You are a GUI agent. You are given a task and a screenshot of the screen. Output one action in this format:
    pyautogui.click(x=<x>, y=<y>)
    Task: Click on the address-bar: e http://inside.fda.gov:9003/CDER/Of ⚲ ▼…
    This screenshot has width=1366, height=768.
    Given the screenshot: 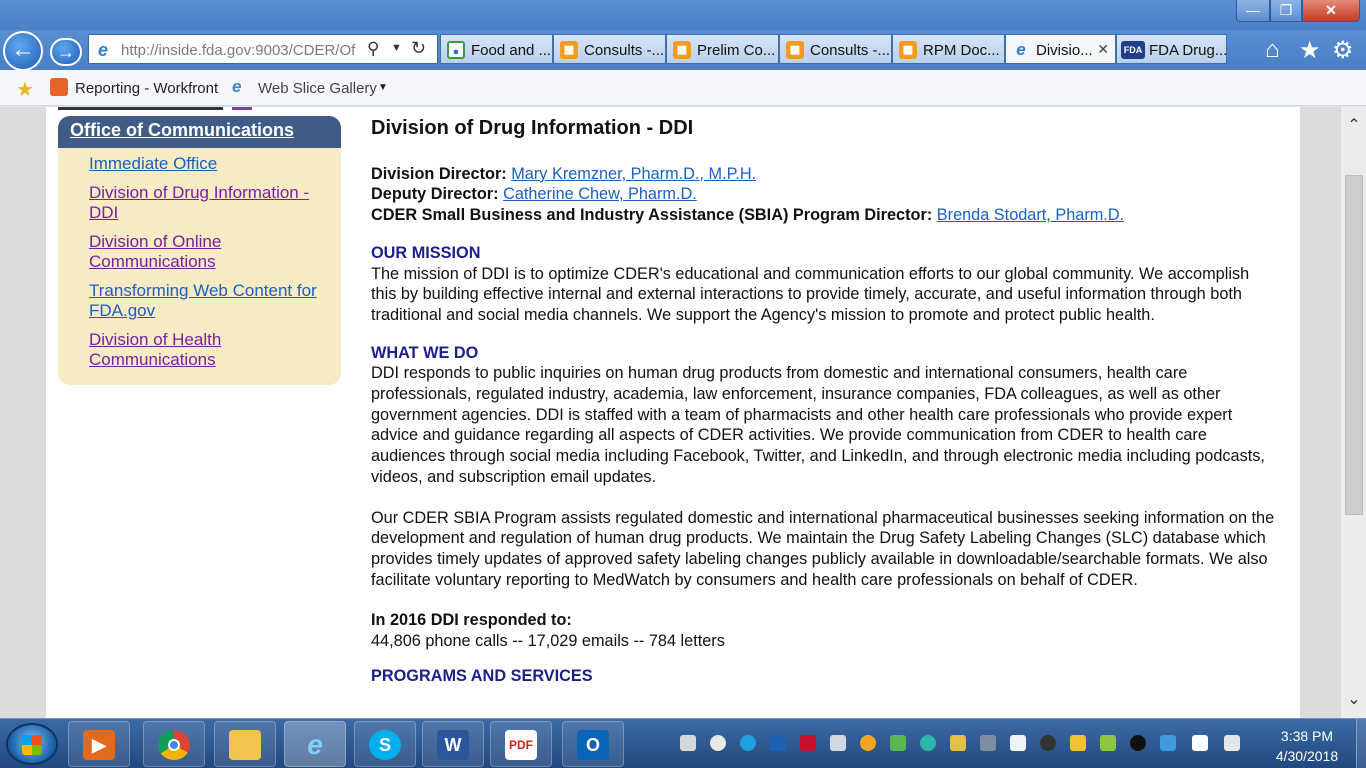 What is the action you would take?
    pyautogui.click(x=263, y=49)
    